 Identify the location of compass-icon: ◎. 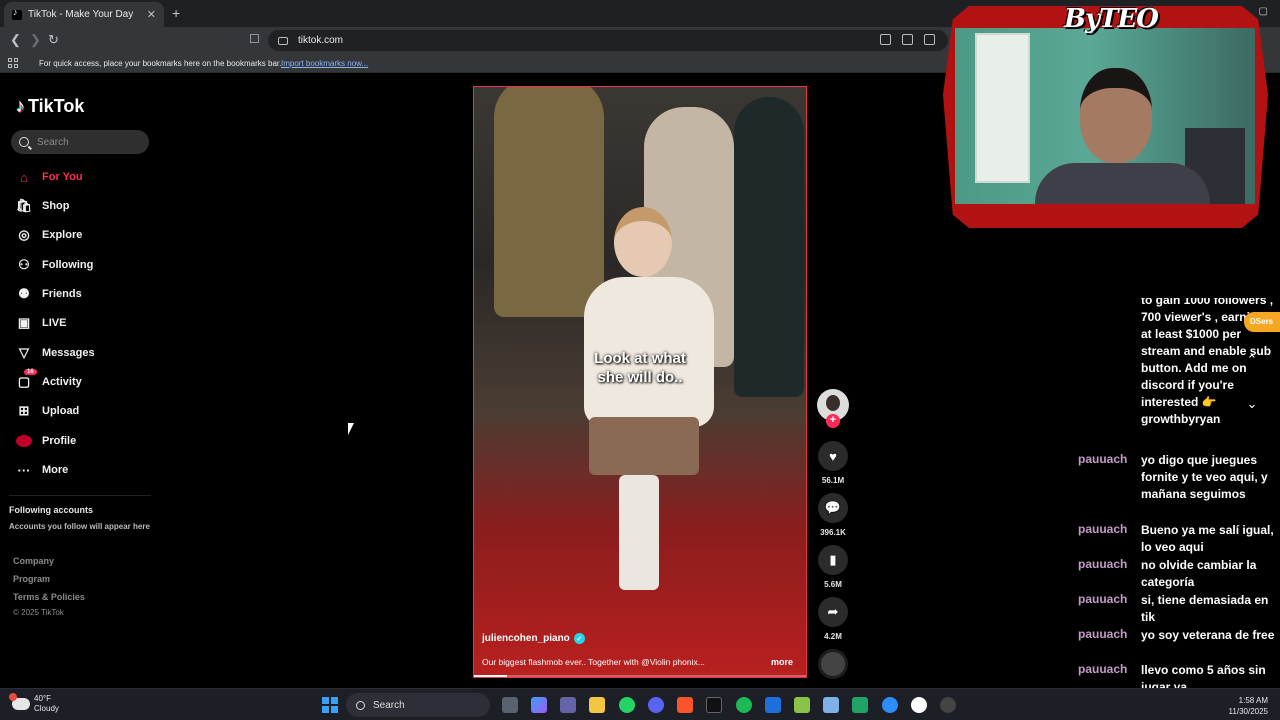
(24, 234).